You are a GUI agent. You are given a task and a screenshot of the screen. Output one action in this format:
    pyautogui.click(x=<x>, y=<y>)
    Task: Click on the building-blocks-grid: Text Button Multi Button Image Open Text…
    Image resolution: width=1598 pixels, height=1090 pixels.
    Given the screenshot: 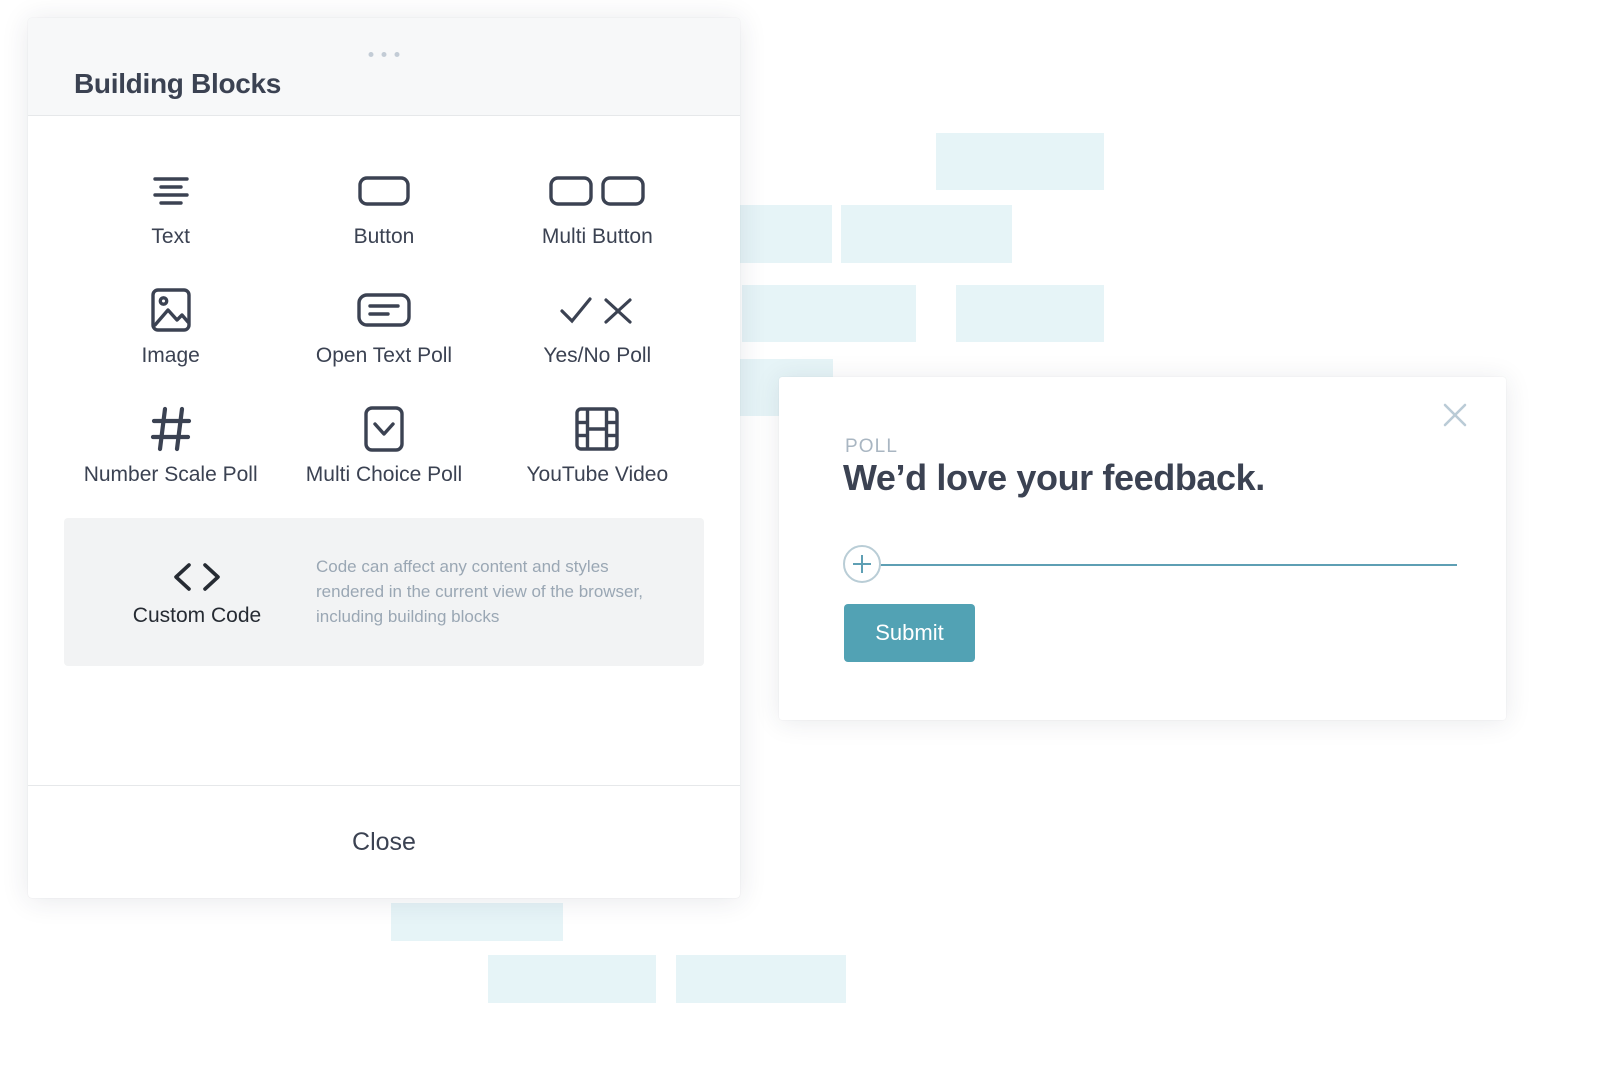 What is the action you would take?
    pyautogui.click(x=384, y=322)
    